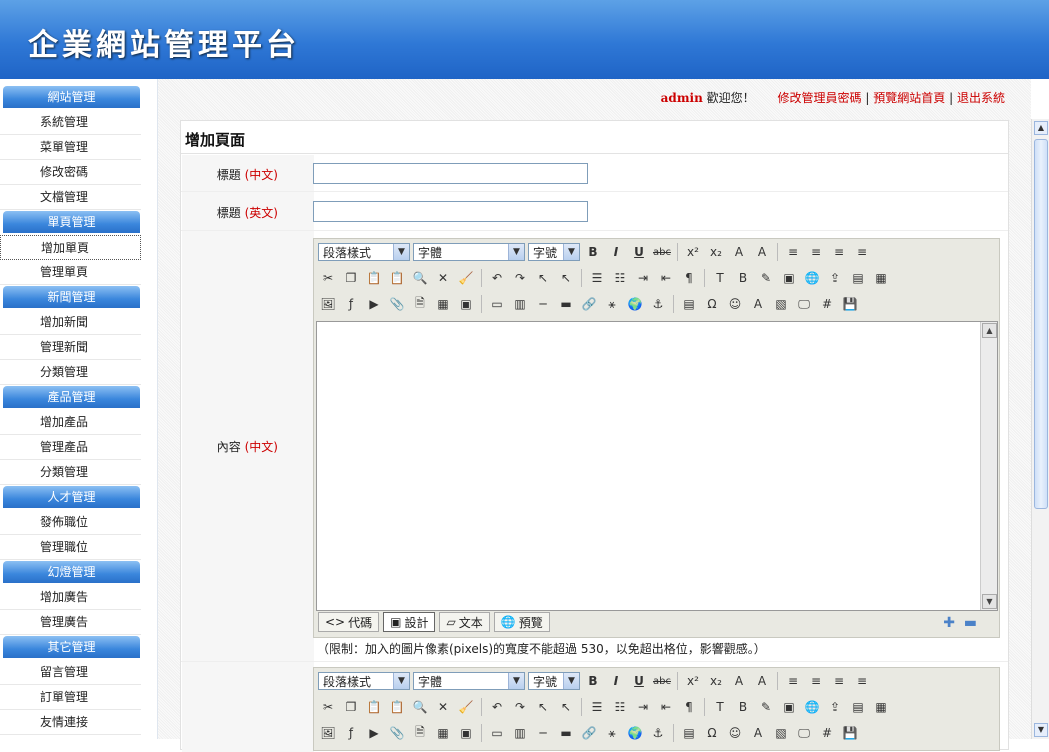 The height and width of the screenshot is (752, 1049). Describe the element at coordinates (554, 681) in the screenshot. I see `font-size-select-2: 字號 ▼` at that location.